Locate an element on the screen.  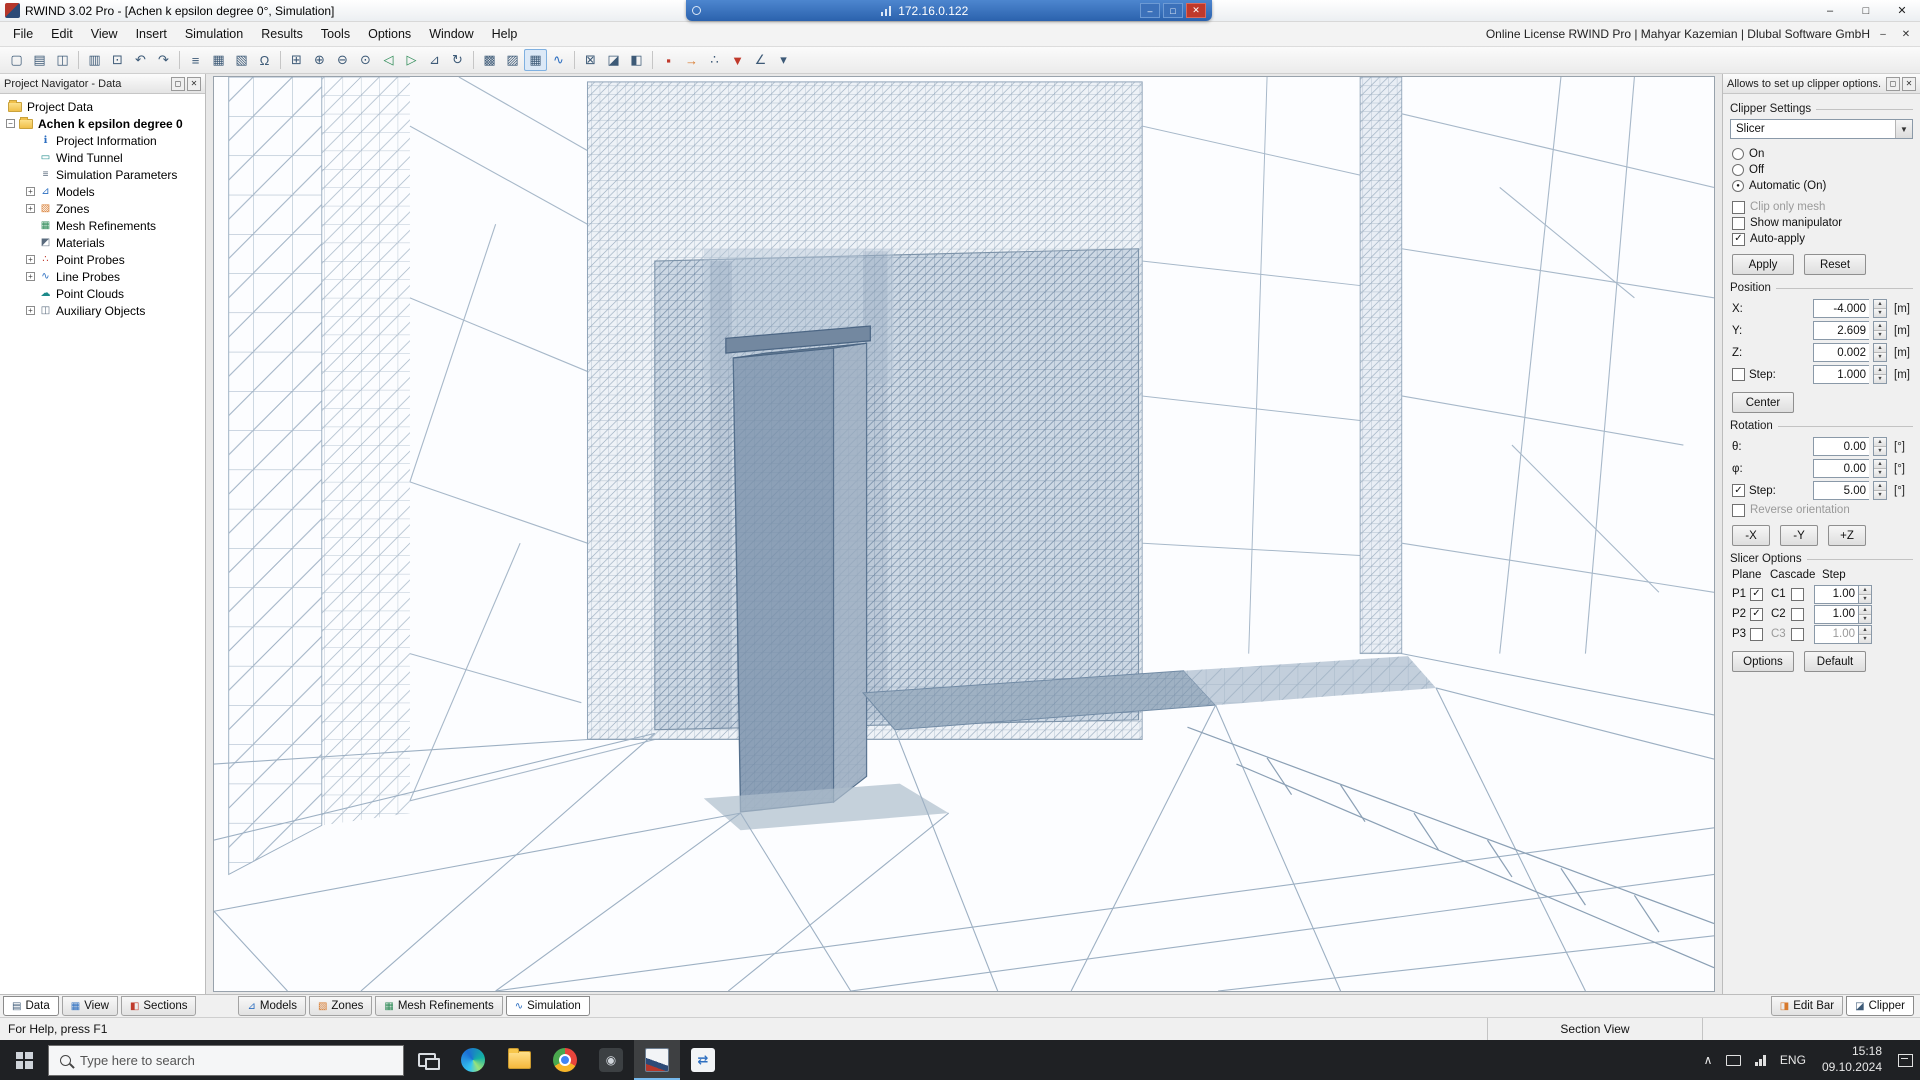
project-navigator-icon: ≡ is located at coordinates (195, 60).